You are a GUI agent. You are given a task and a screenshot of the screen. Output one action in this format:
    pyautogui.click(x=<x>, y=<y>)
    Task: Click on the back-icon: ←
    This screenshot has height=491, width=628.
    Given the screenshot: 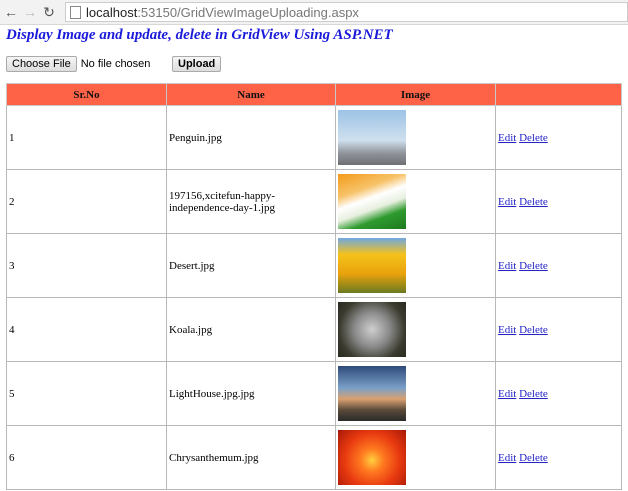 What is the action you would take?
    pyautogui.click(x=11, y=12)
    